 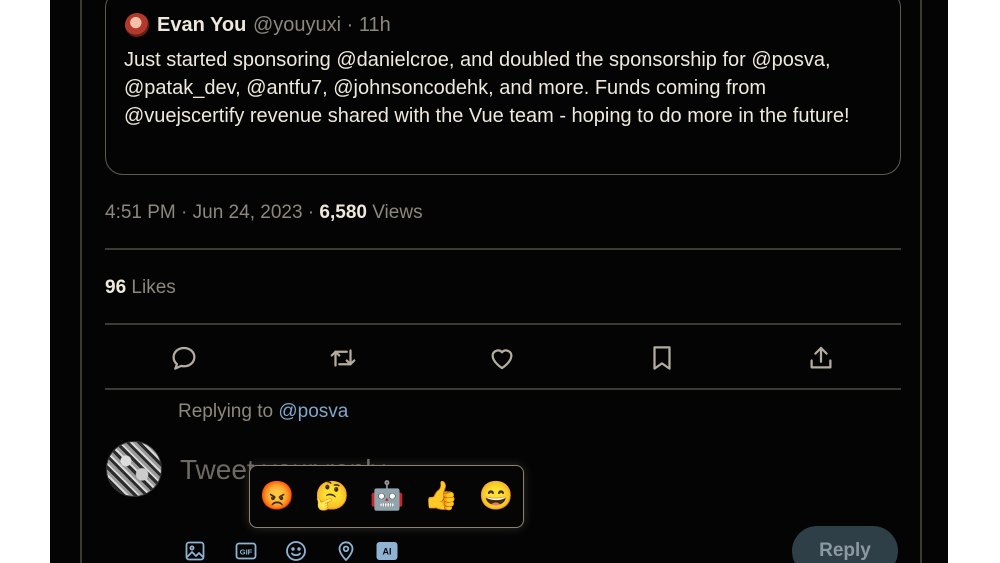 I want to click on emoji-suggestion-angry: 😡, so click(x=277, y=496).